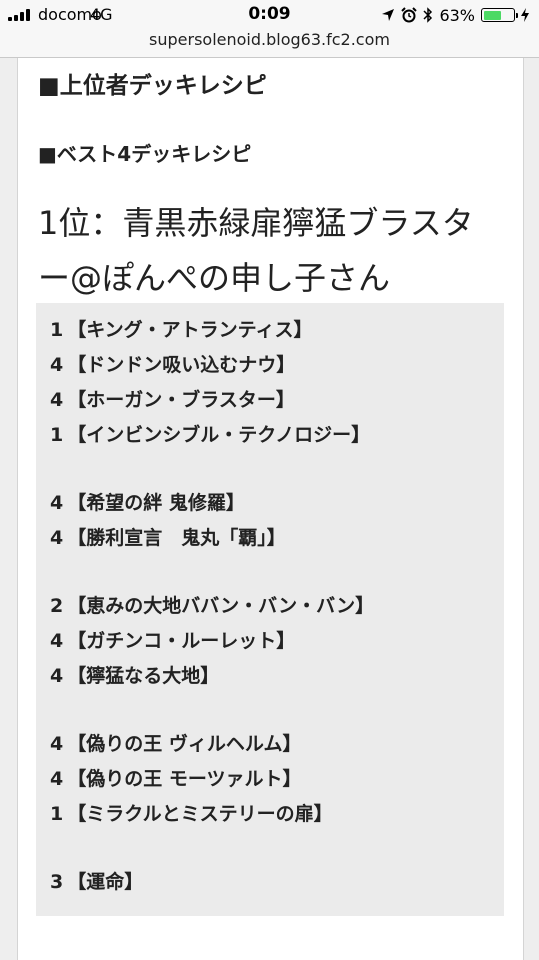 Image resolution: width=539 pixels, height=960 pixels. I want to click on section-heading: ■上位者デッキレシピ, so click(152, 86).